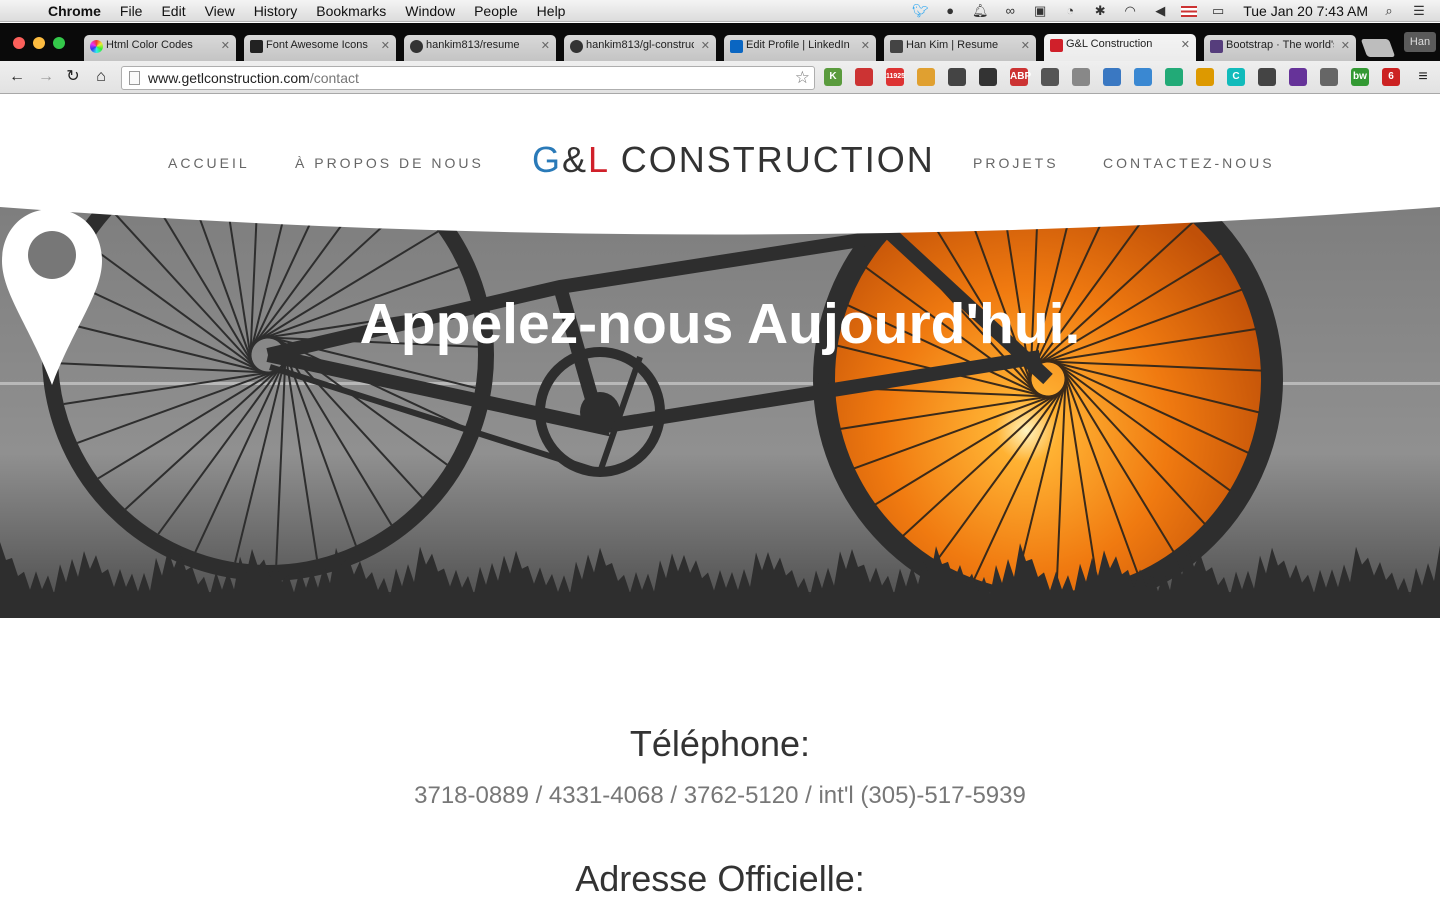  I want to click on reload-icon: ↻, so click(73, 77).